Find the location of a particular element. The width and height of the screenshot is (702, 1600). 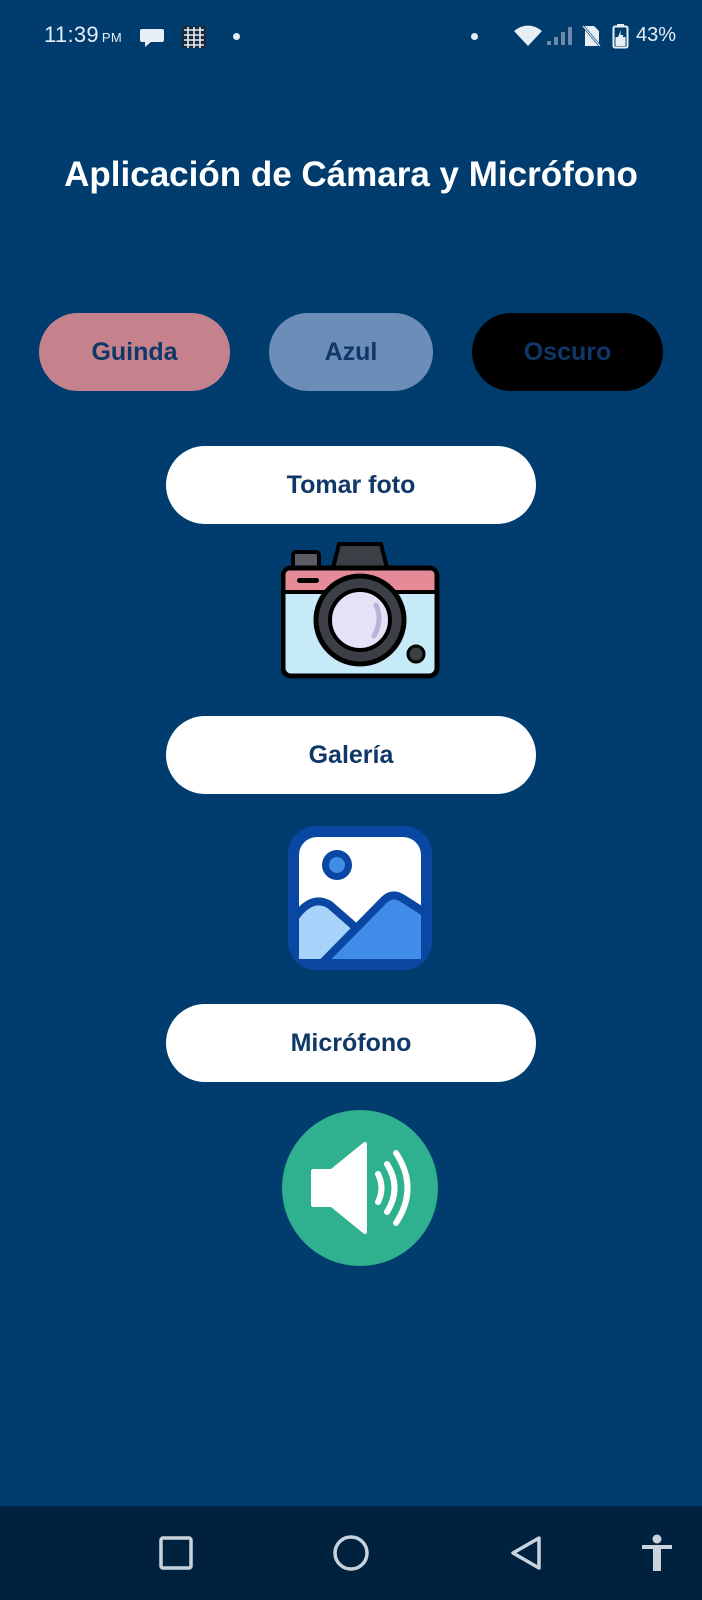

camera-icon is located at coordinates (360, 610).